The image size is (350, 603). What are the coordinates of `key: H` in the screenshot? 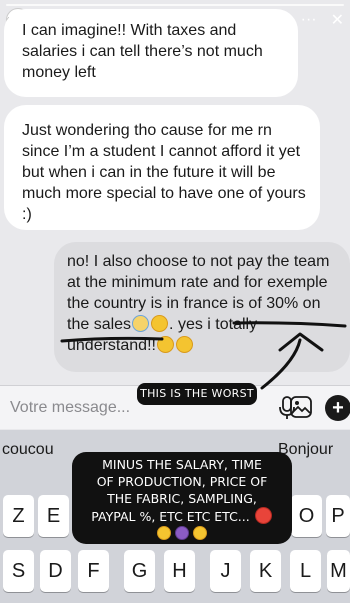 It's located at (179, 571).